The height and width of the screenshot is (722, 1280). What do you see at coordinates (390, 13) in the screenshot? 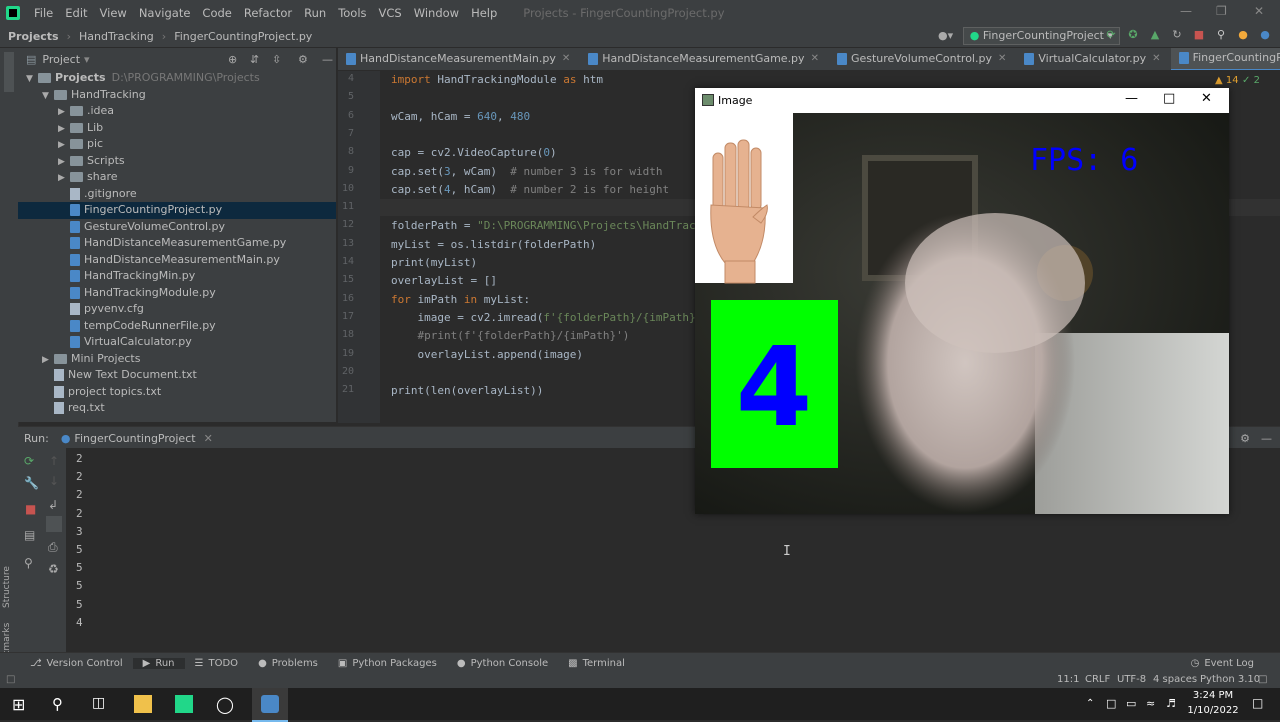
I see `menu-vcs: VCS` at bounding box center [390, 13].